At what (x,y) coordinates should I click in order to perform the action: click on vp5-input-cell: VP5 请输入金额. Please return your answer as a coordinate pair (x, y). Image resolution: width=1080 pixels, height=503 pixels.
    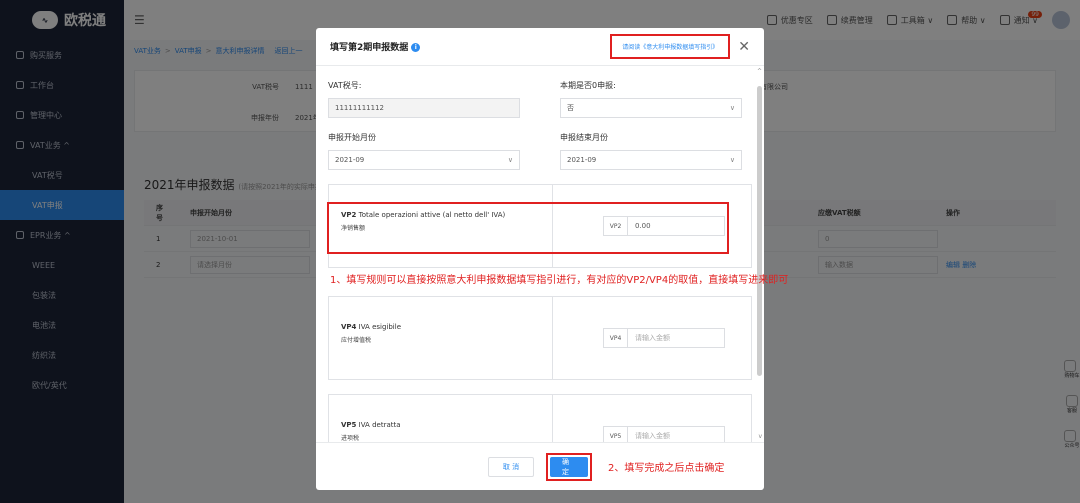
    Looking at the image, I should click on (652, 418).